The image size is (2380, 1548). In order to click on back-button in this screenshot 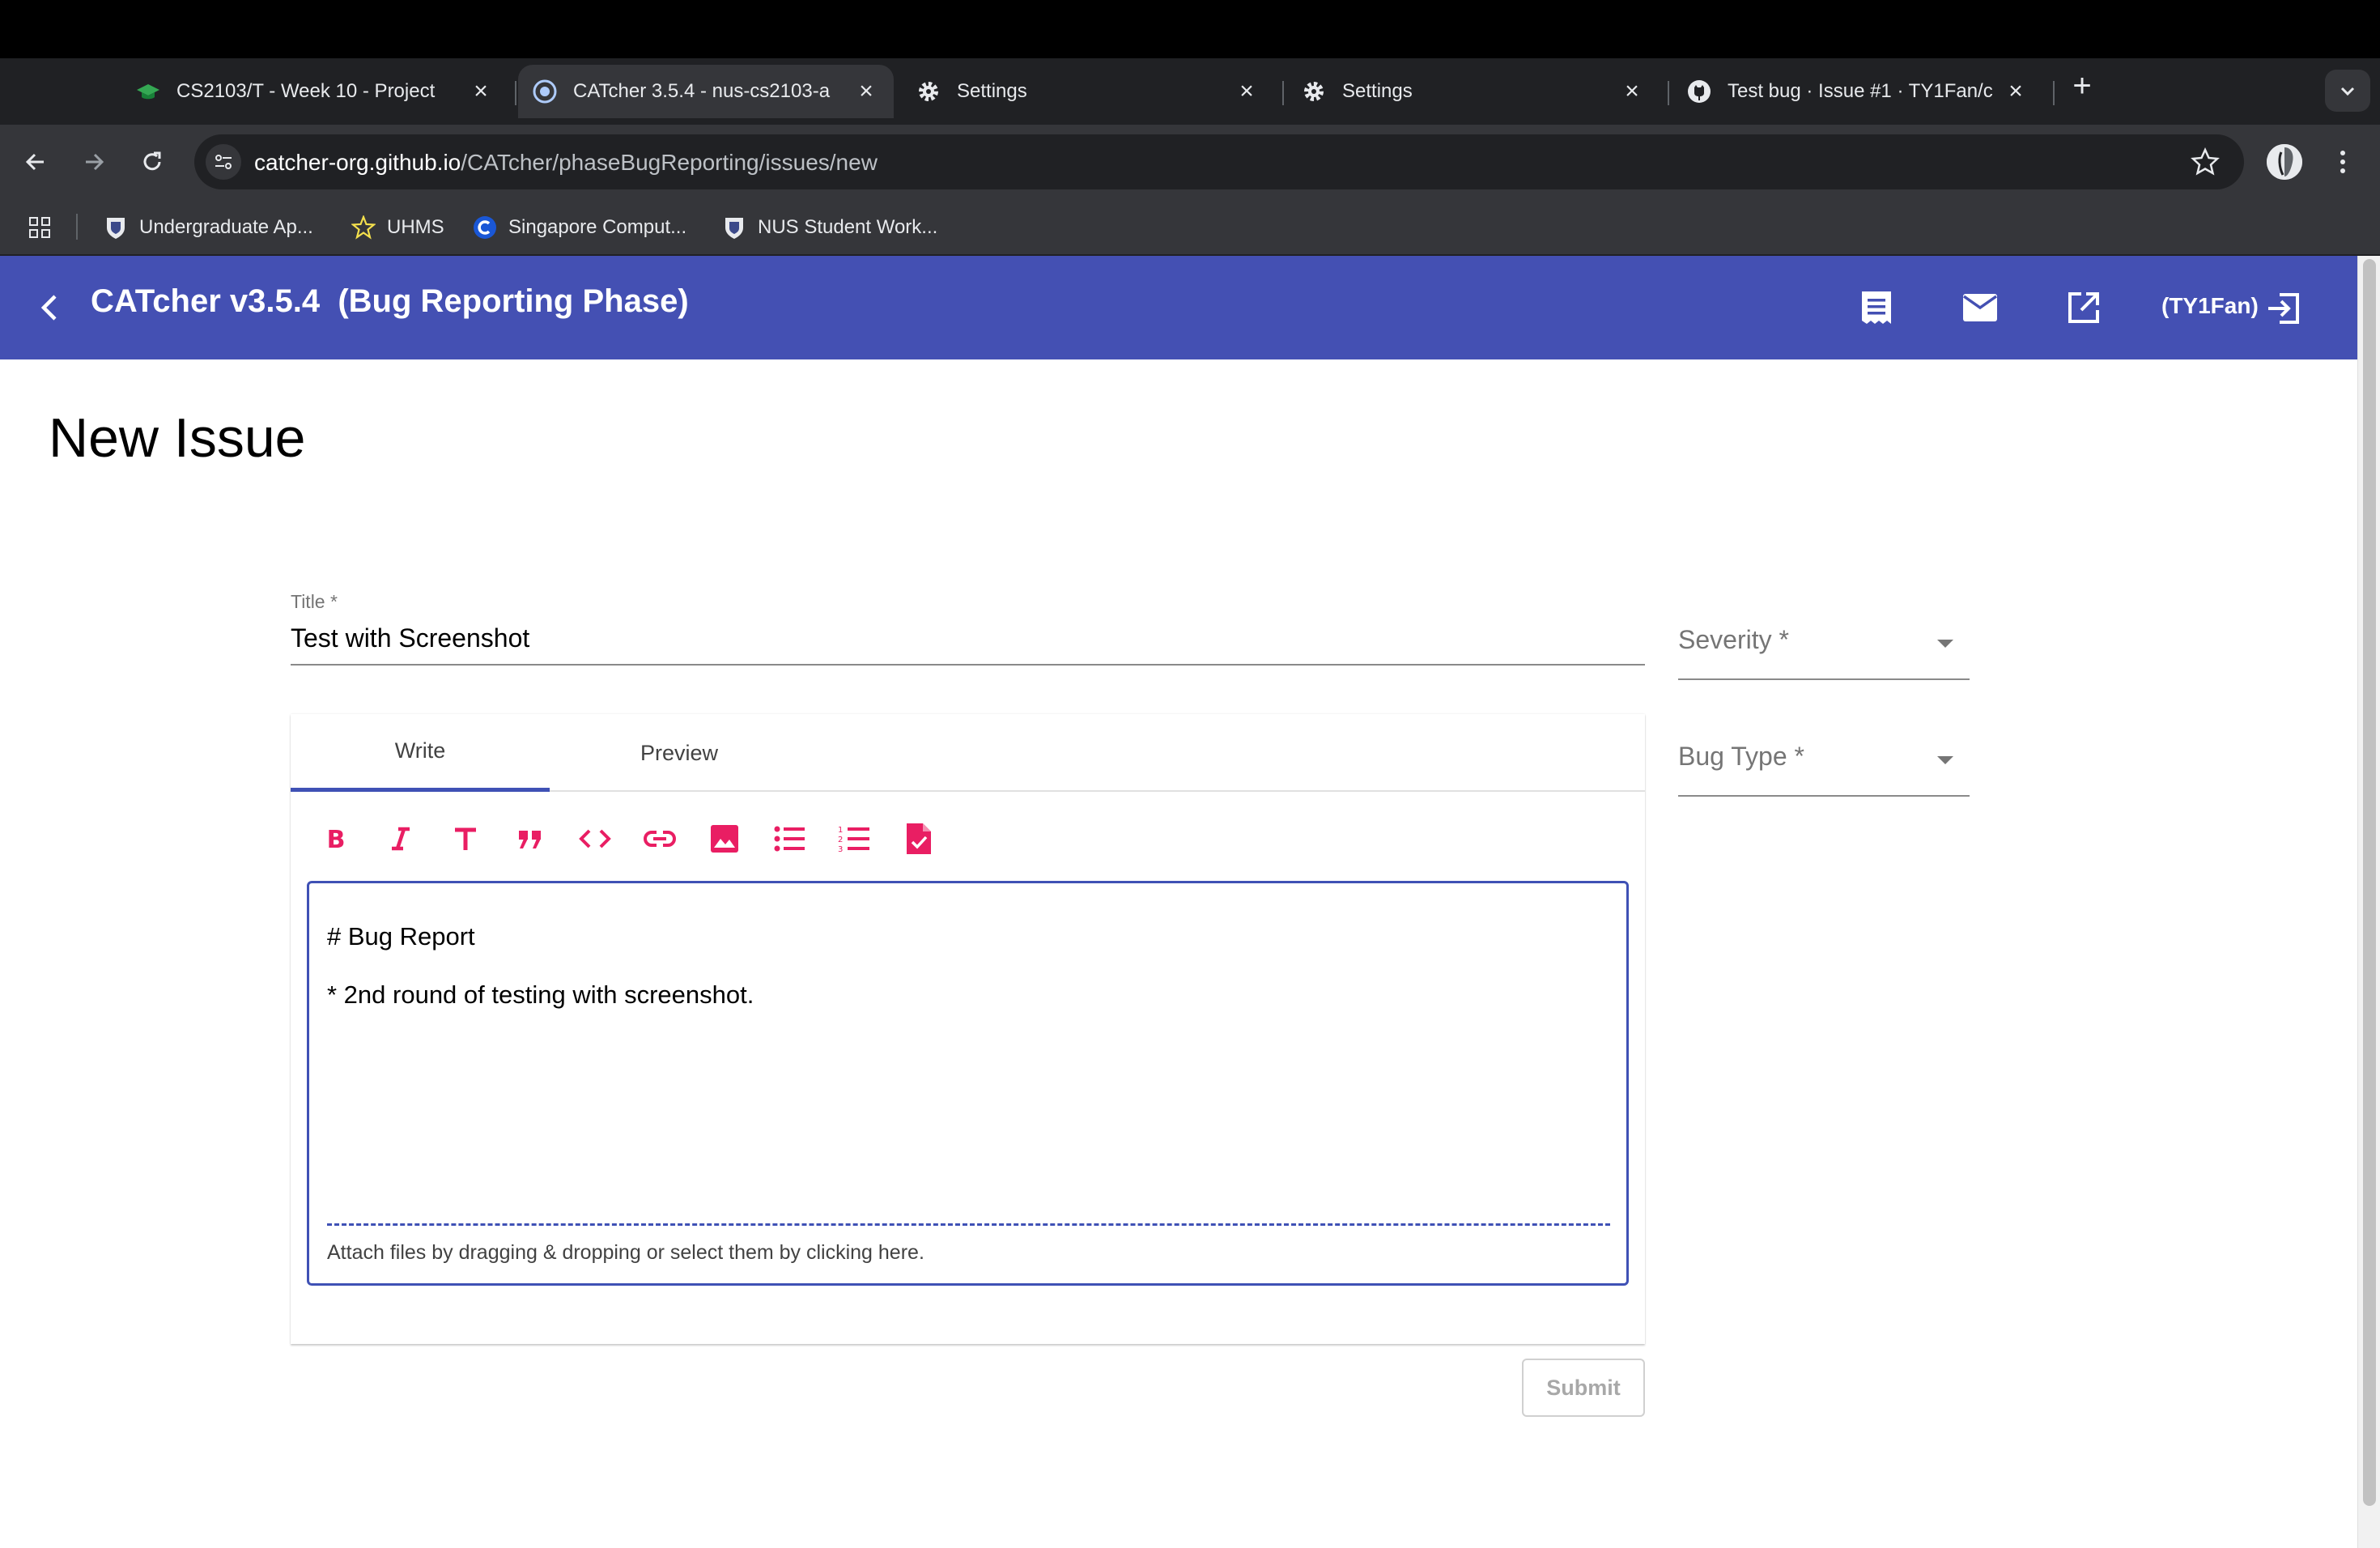, I will do `click(35, 162)`.